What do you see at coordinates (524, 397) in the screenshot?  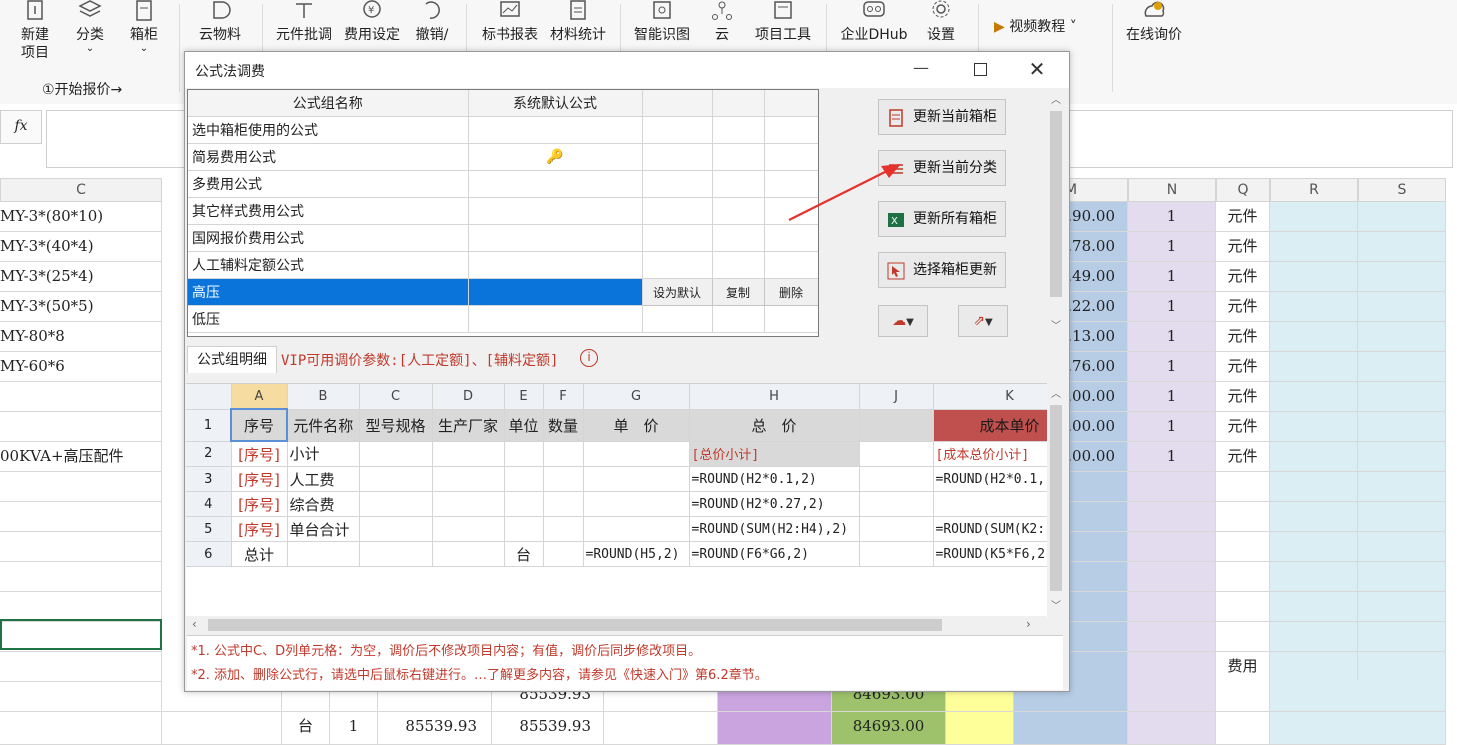 I see `column-letter: E` at bounding box center [524, 397].